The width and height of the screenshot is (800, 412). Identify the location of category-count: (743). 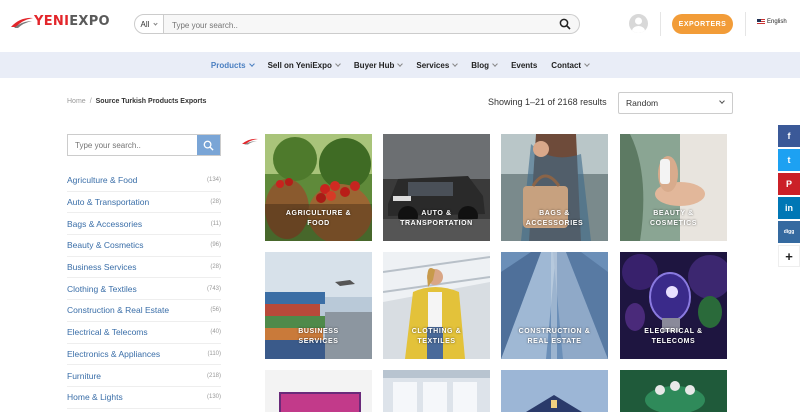
(213, 288).